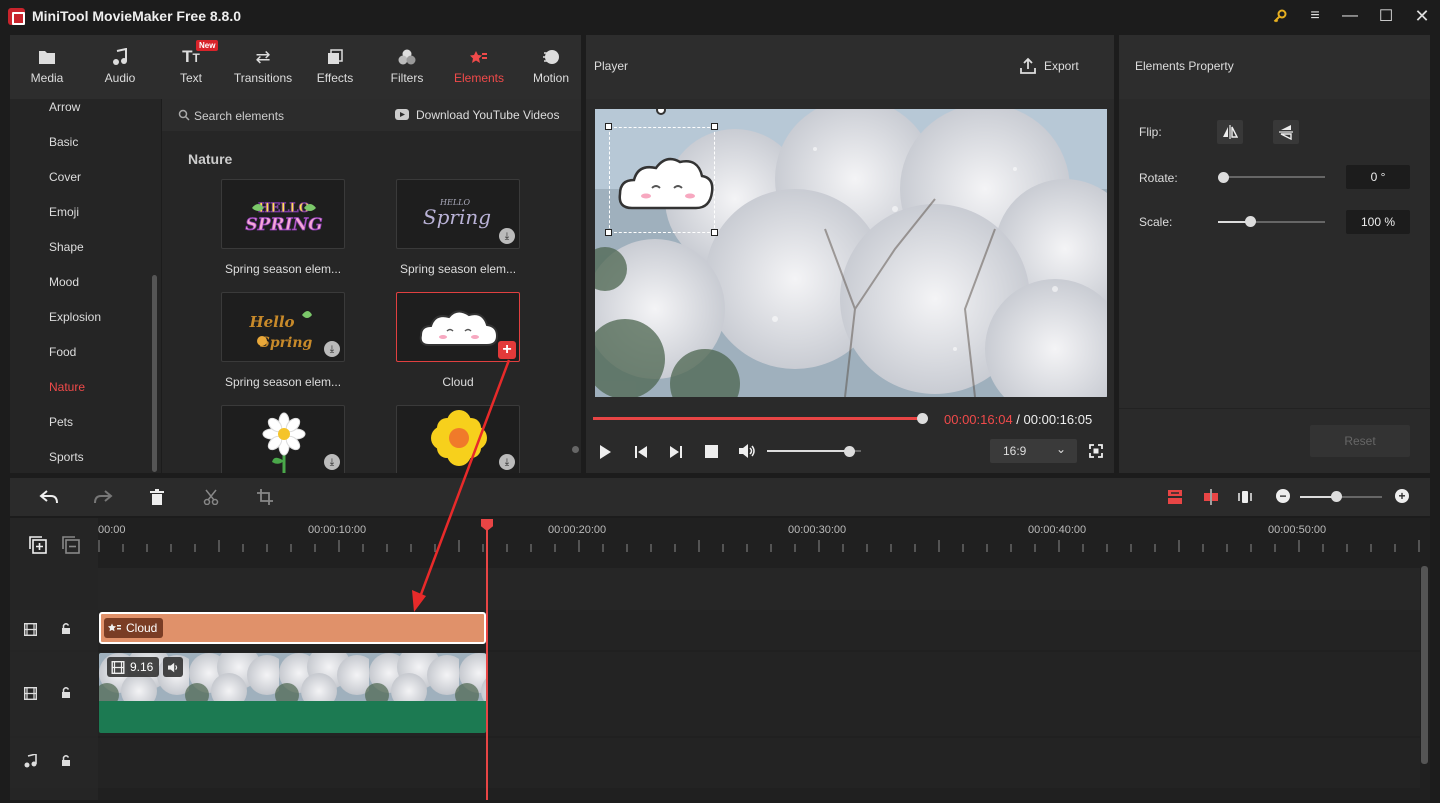 This screenshot has width=1440, height=803. What do you see at coordinates (292, 693) in the screenshot?
I see `video-clip: 9.16` at bounding box center [292, 693].